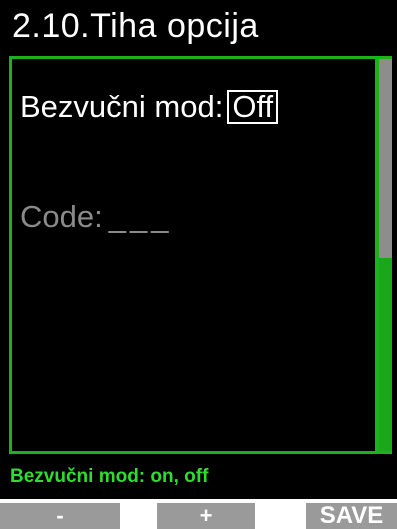 The height and width of the screenshot is (529, 397). Describe the element at coordinates (351, 516) in the screenshot. I see `save-button: SAVE` at that location.